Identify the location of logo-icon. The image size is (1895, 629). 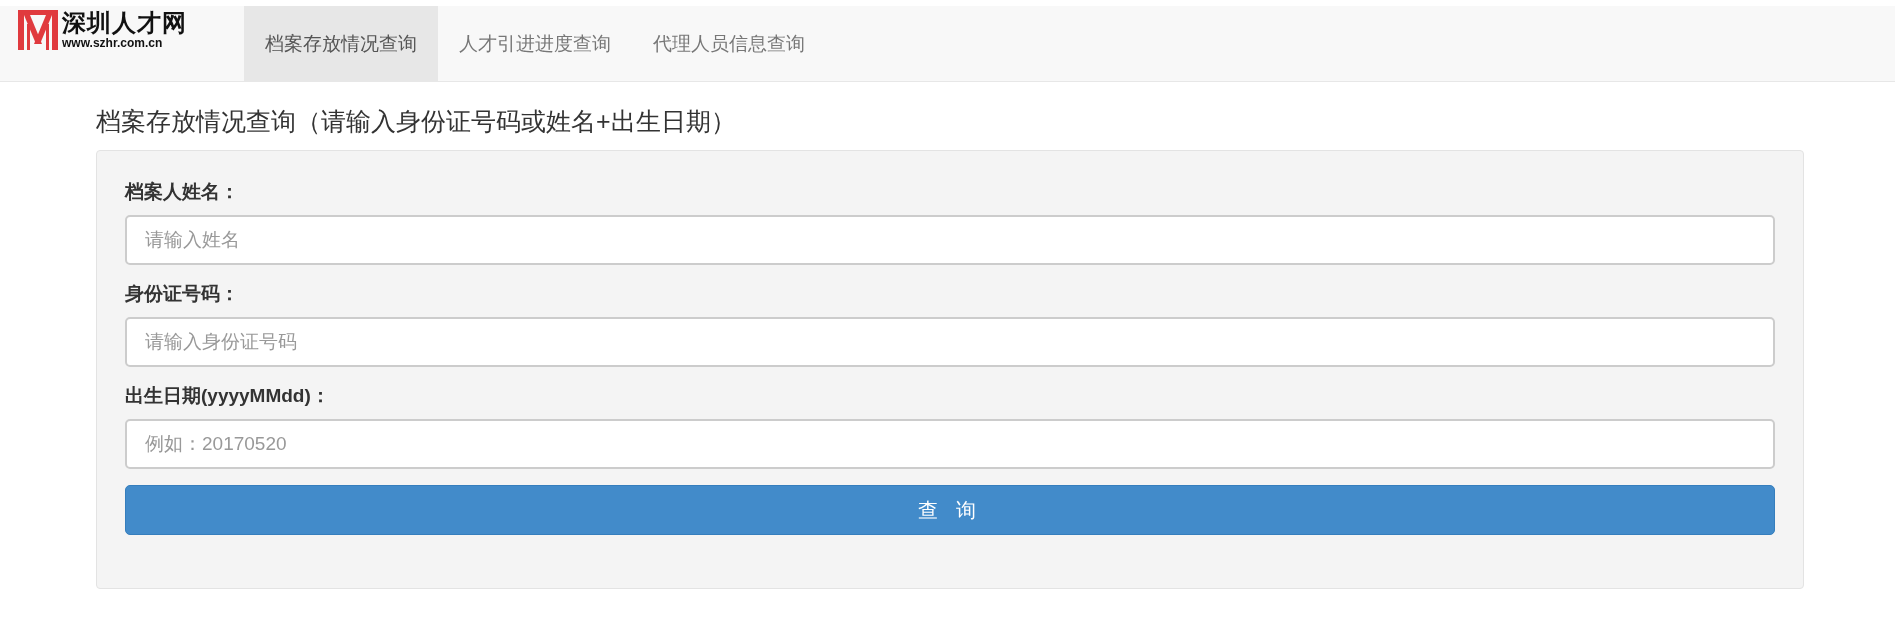
(38, 30).